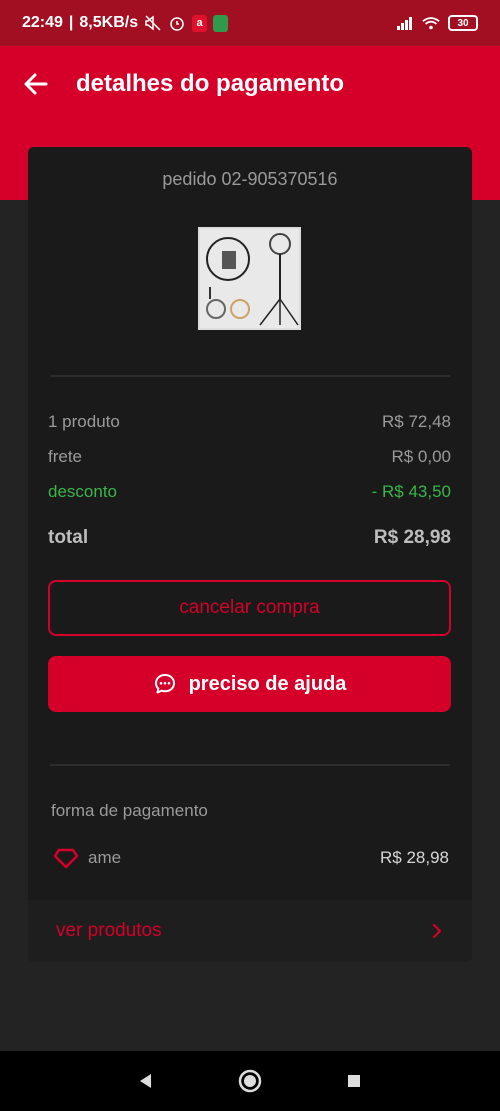 Image resolution: width=500 pixels, height=1111 pixels. Describe the element at coordinates (267, 683) in the screenshot. I see `help-button-label: preciso de ajuda` at that location.